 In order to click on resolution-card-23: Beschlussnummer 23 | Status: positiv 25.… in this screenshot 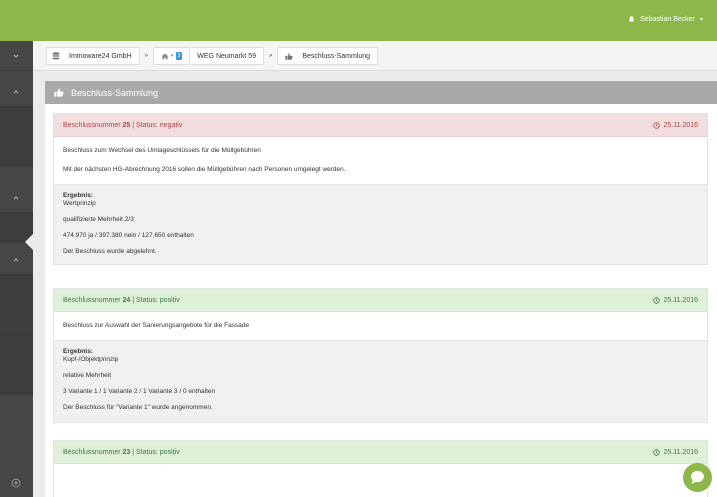, I will do `click(380, 468)`.